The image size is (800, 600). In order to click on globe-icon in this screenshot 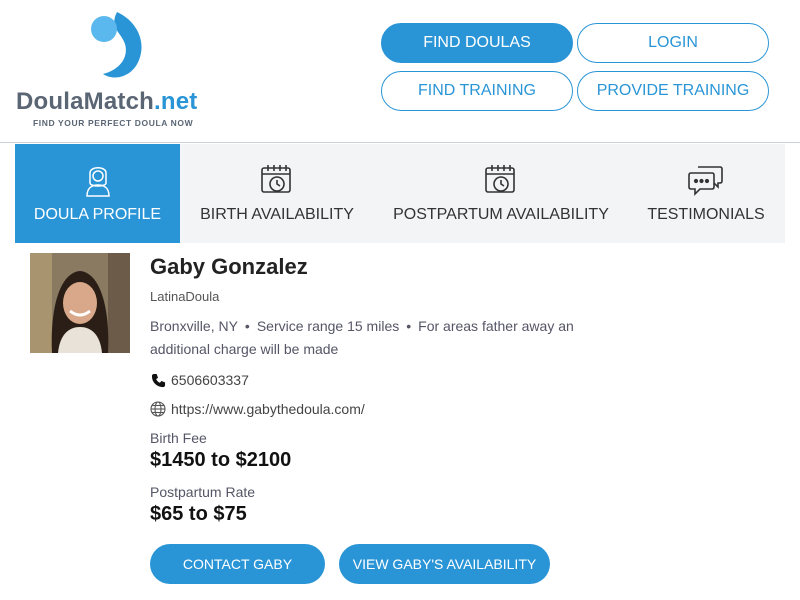, I will do `click(158, 409)`.